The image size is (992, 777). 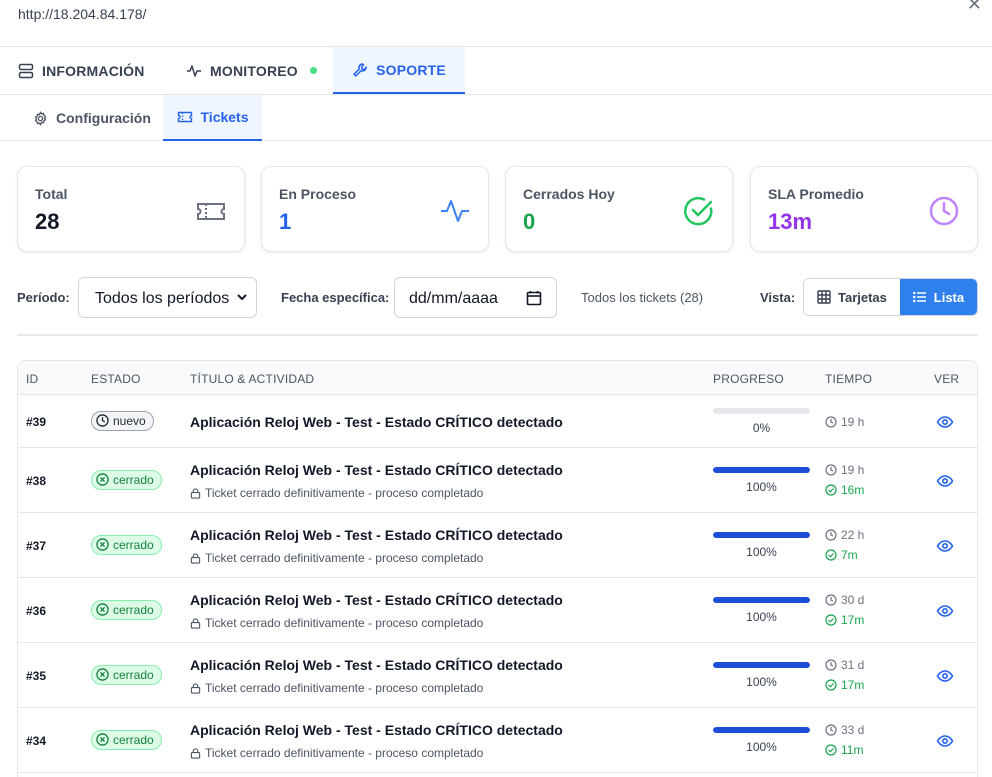 I want to click on elapsed-time: 33 d, so click(x=844, y=730).